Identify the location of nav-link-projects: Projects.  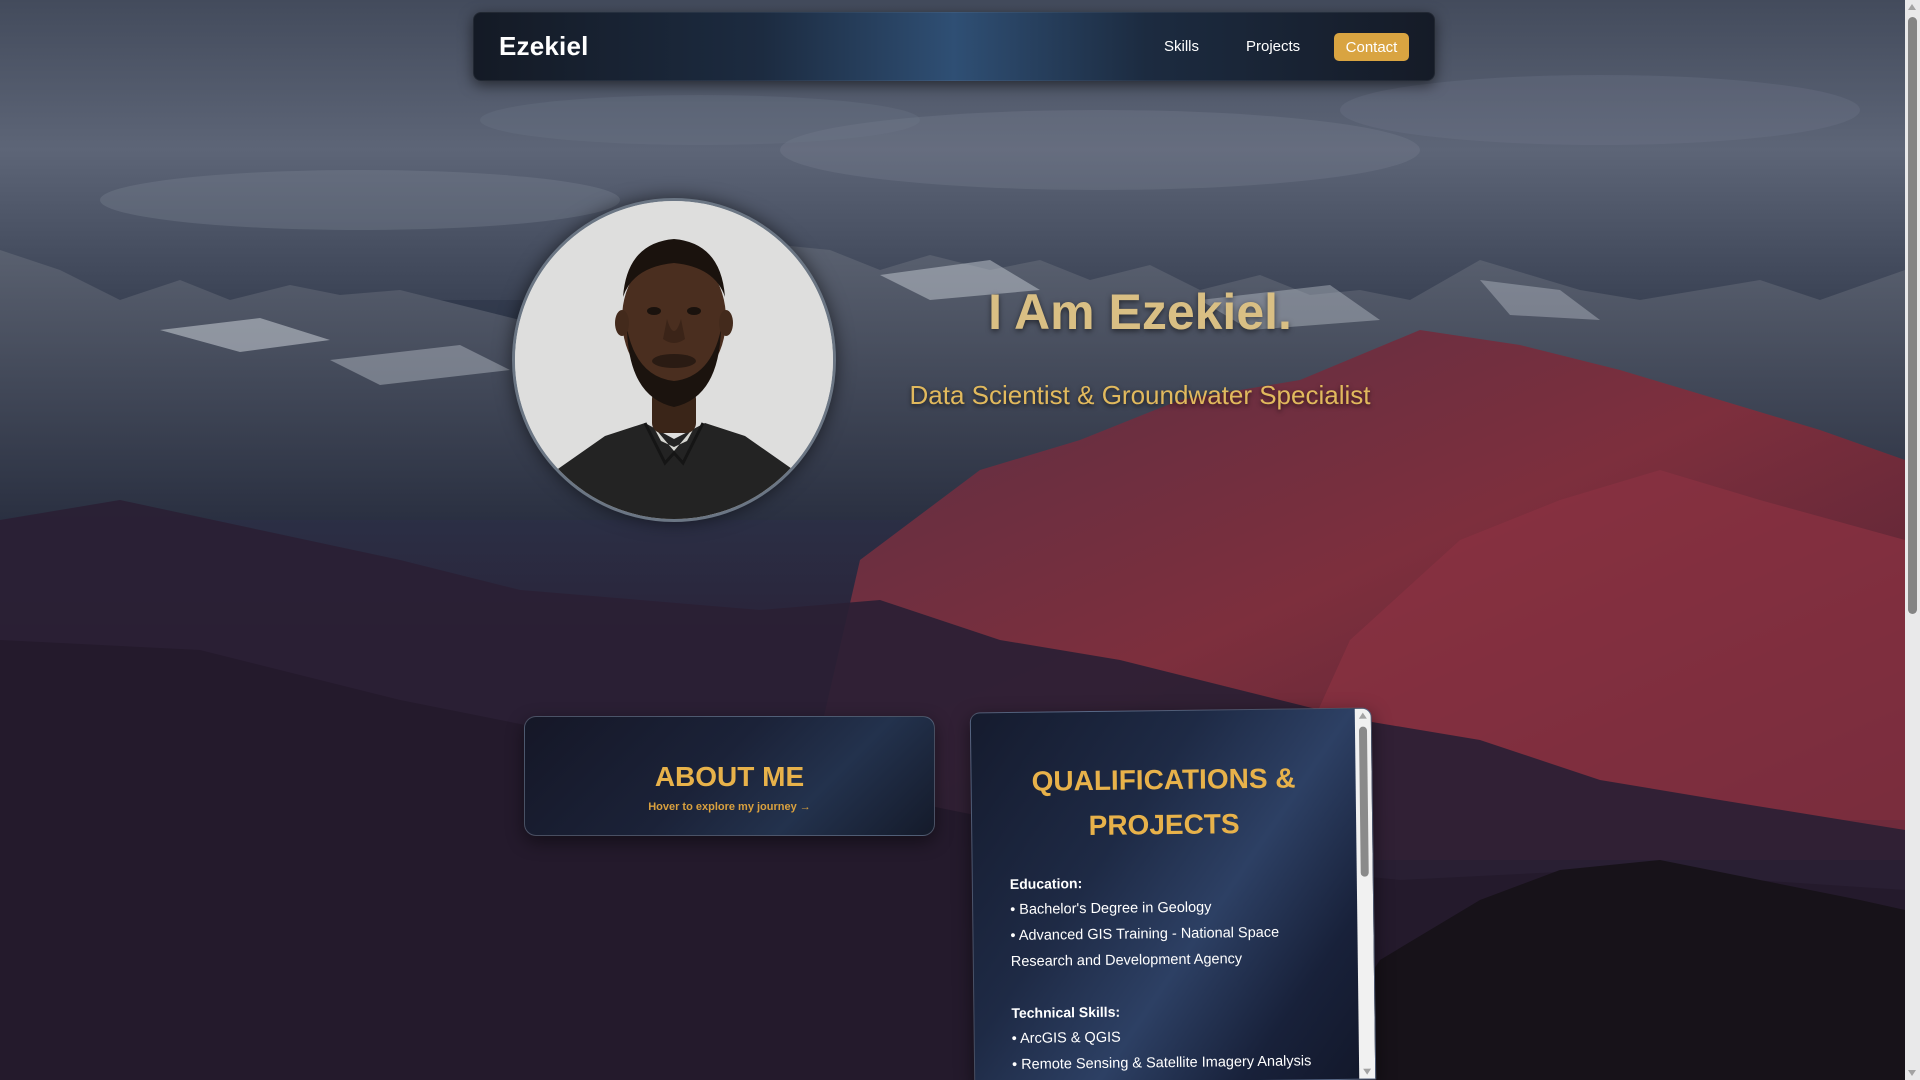
(1273, 46).